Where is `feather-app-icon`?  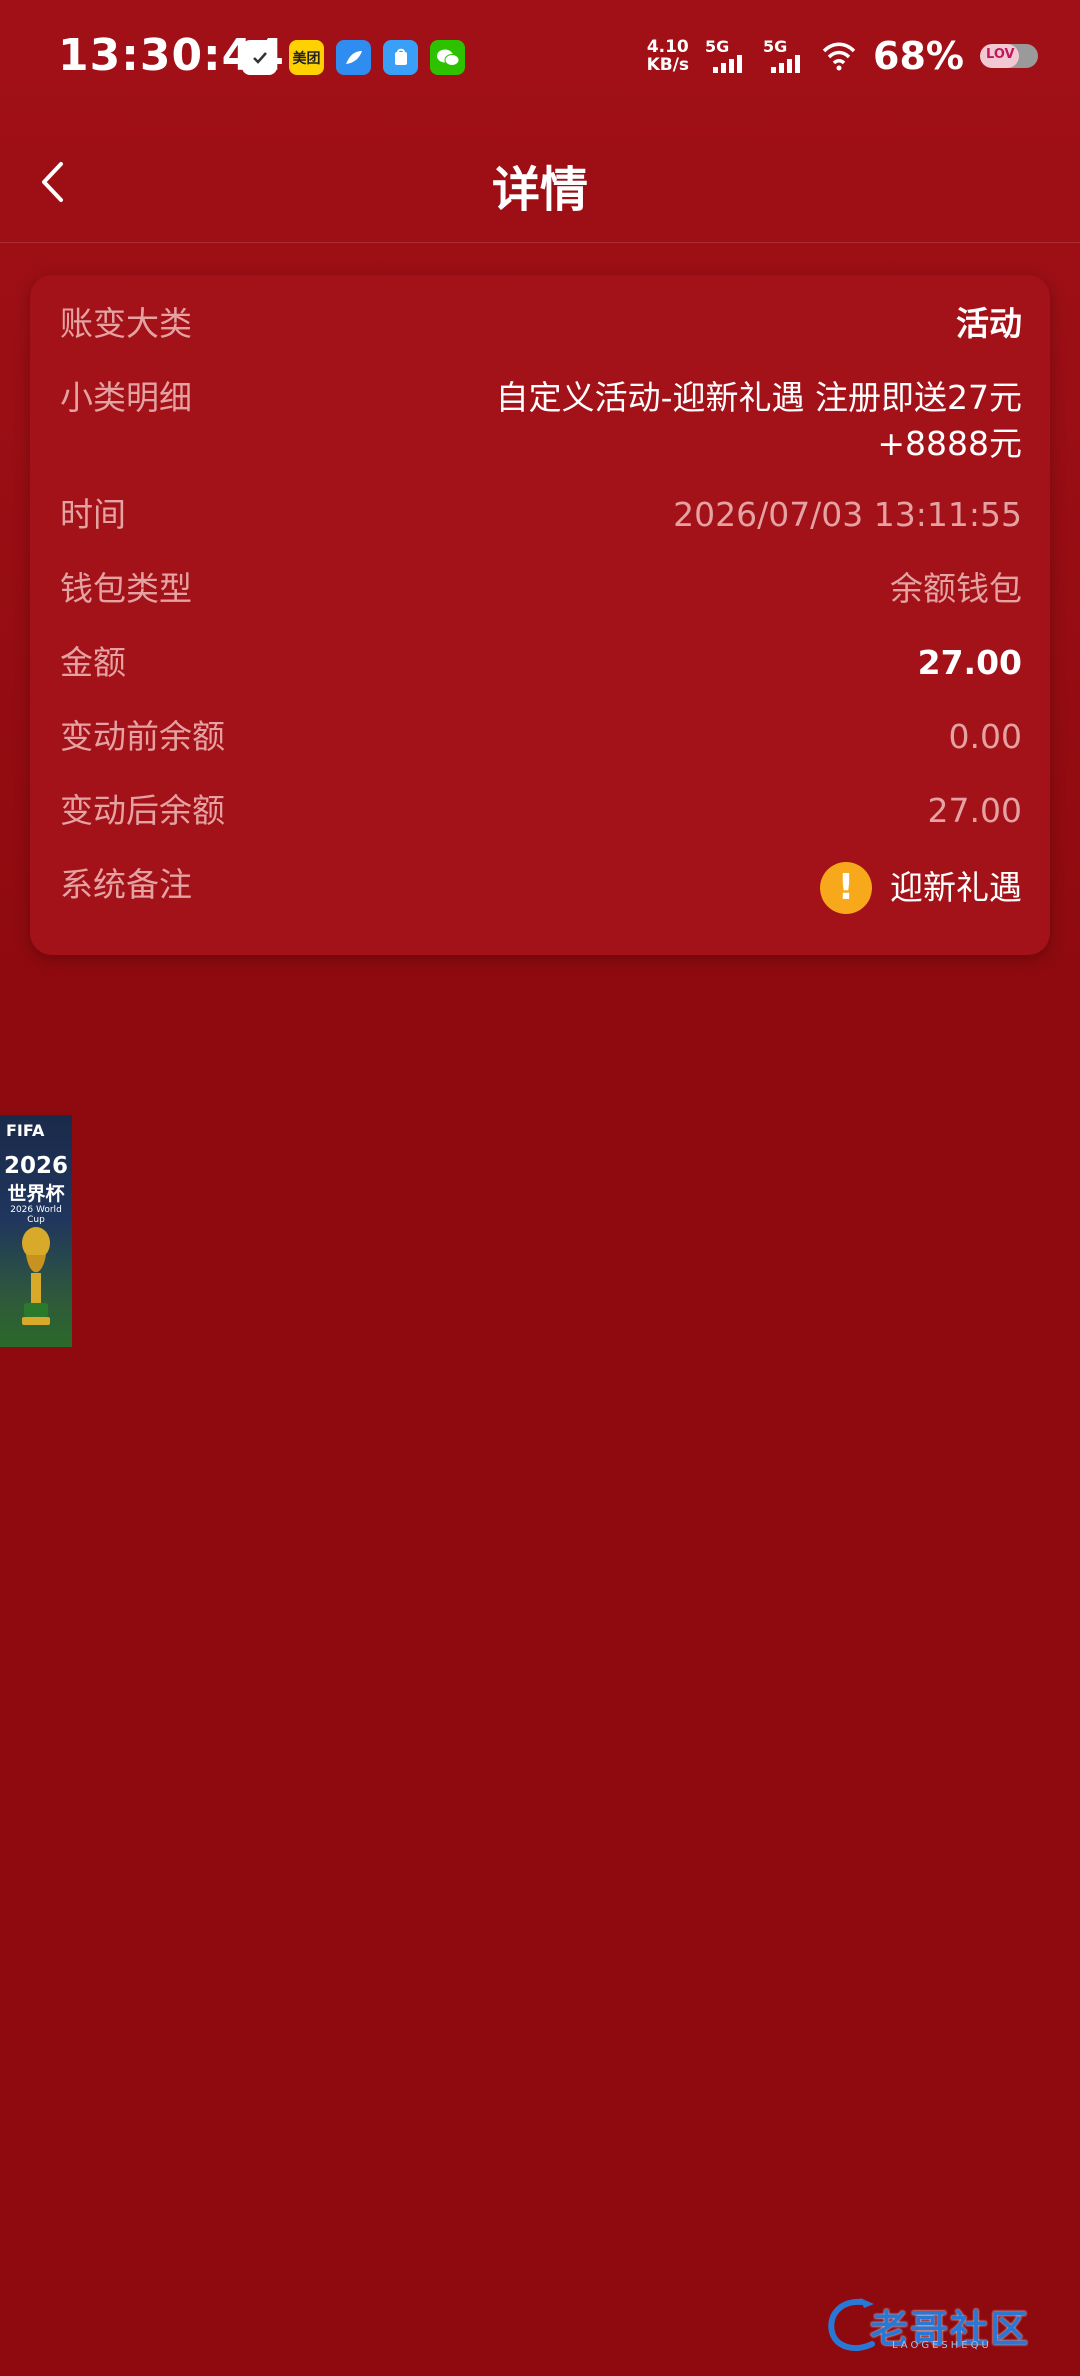
feather-app-icon is located at coordinates (353, 57).